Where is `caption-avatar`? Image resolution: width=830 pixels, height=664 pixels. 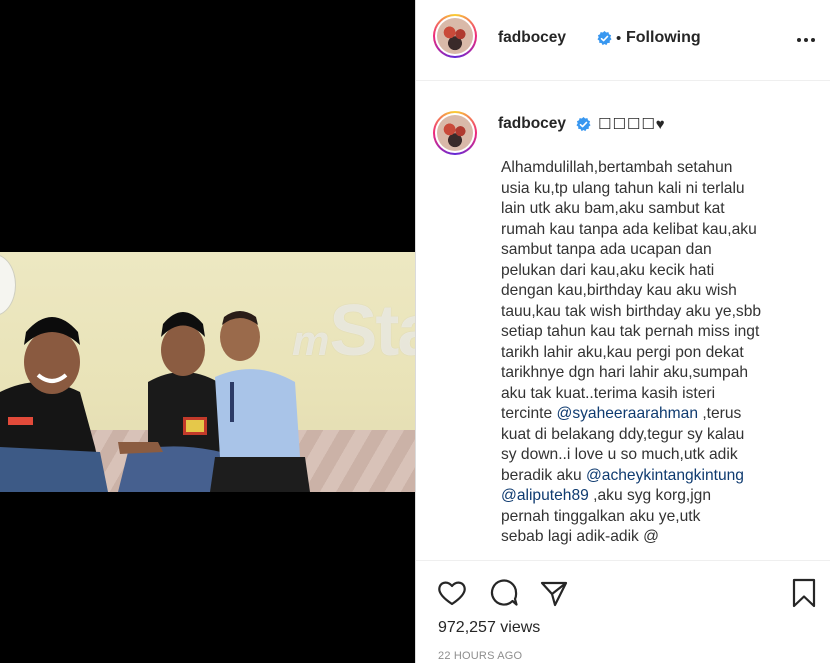
caption-avatar is located at coordinates (455, 133).